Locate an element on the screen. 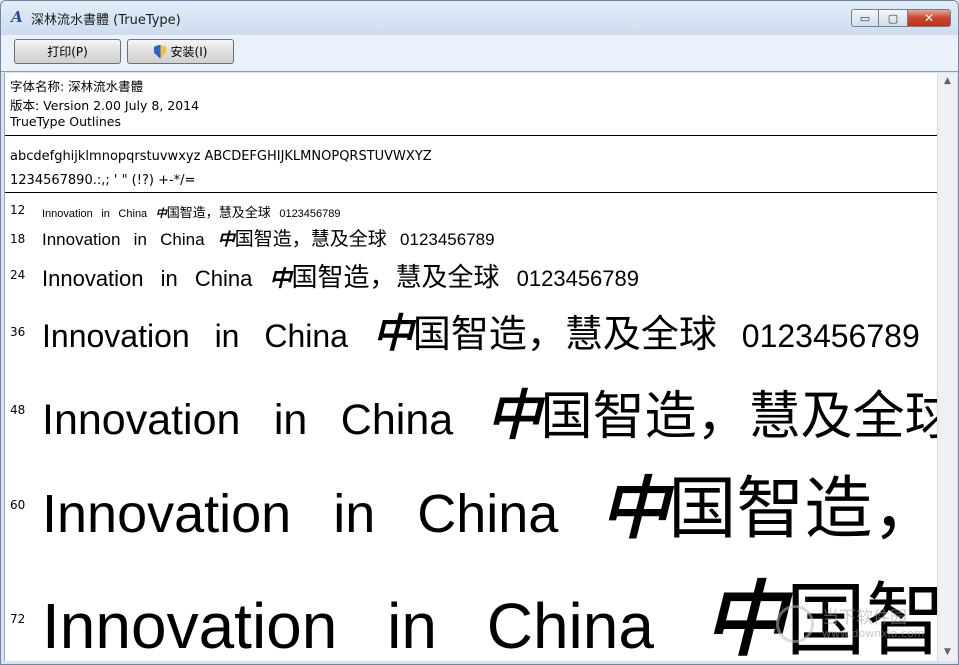 The image size is (959, 665). font-version-line: 版本: Version 2.00 July 8, 2014 is located at coordinates (105, 105).